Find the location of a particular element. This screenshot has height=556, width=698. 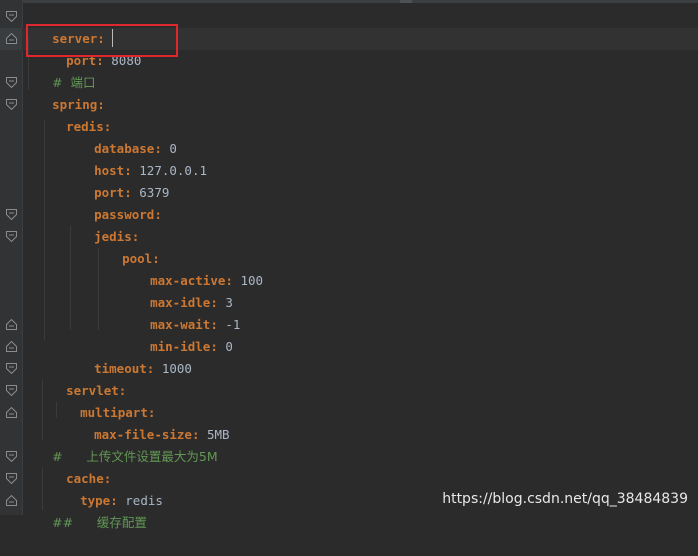

watermark-url: https://blog.csdn.net/qq_38484839 is located at coordinates (565, 499).